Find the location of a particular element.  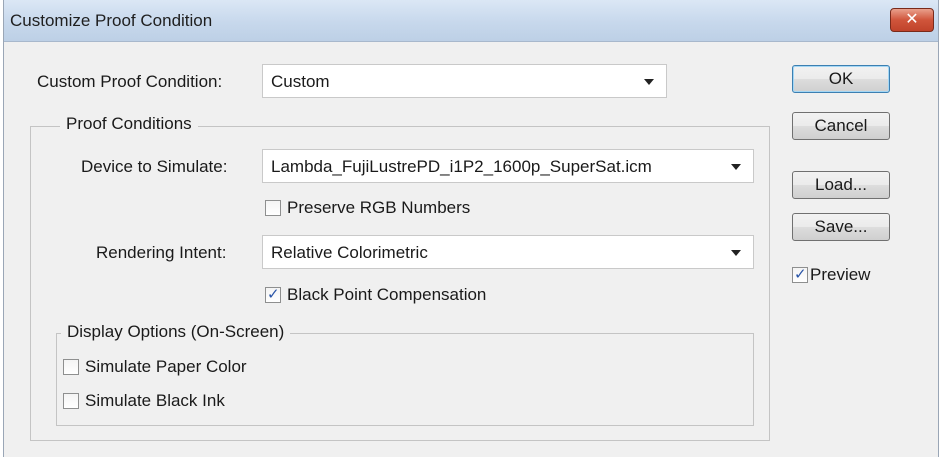

black-point-checkbox: Black Point Compensation is located at coordinates (375, 295).